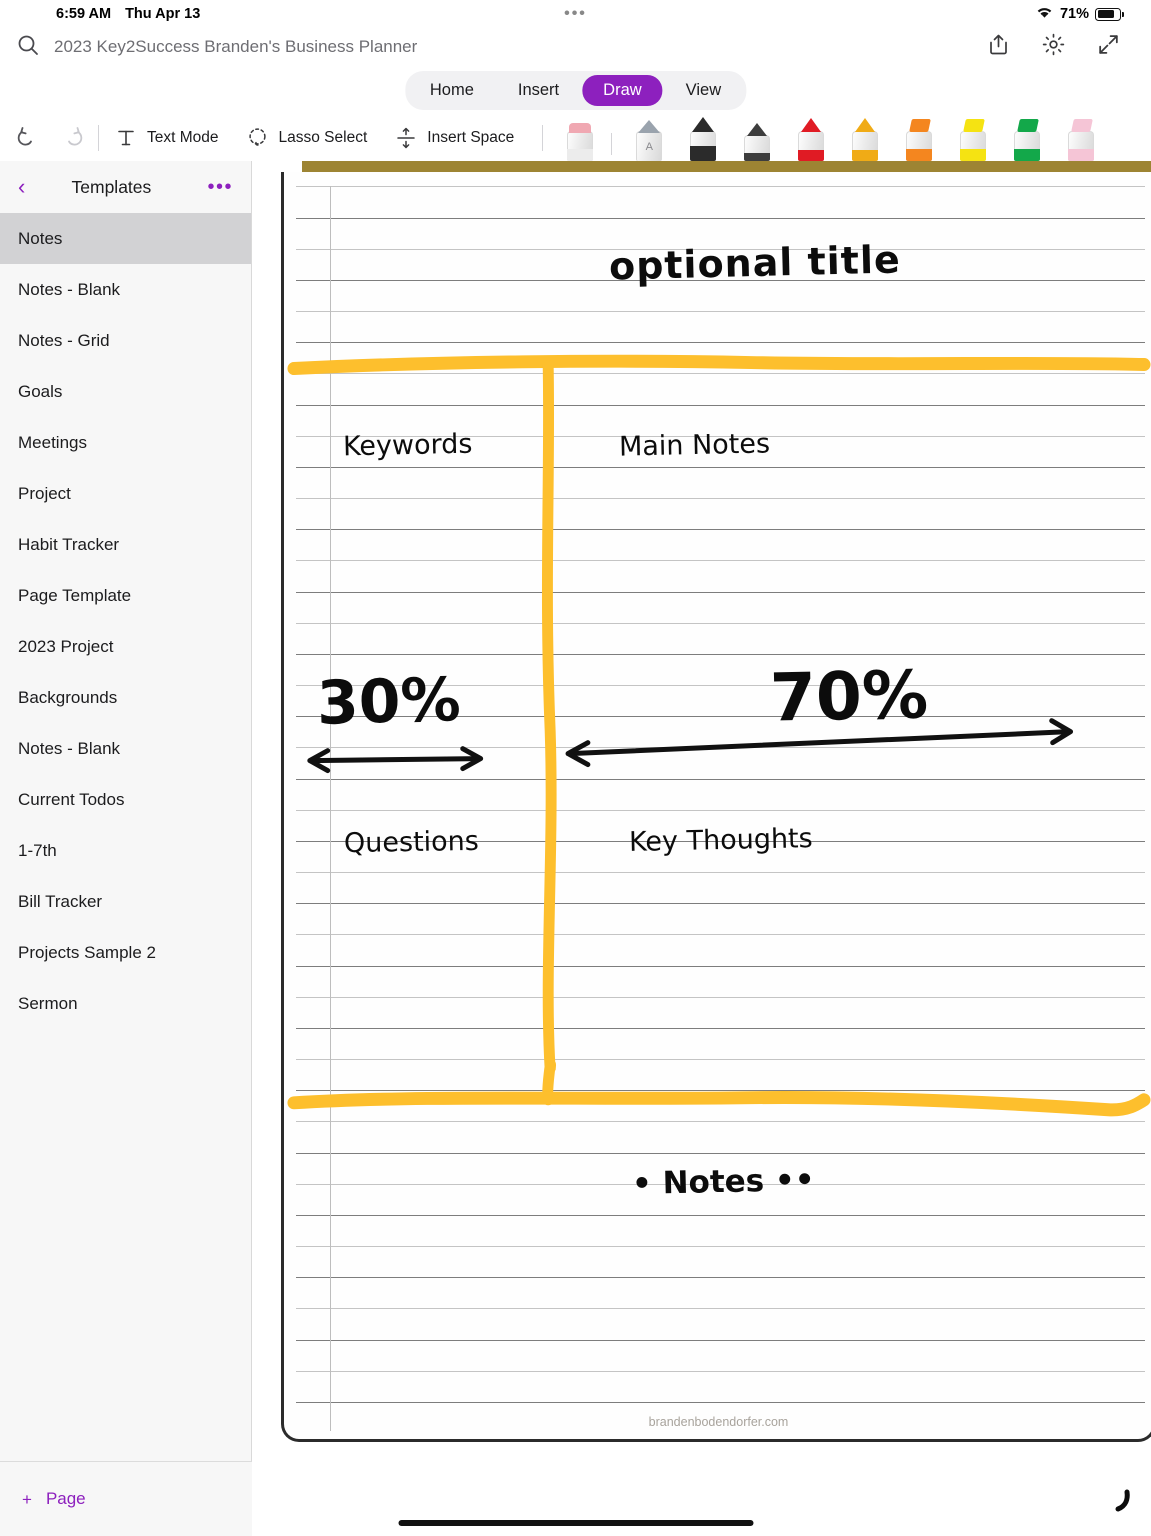 The image size is (1151, 1536). What do you see at coordinates (757, 157) in the screenshot?
I see `dark-gray-pen-band` at bounding box center [757, 157].